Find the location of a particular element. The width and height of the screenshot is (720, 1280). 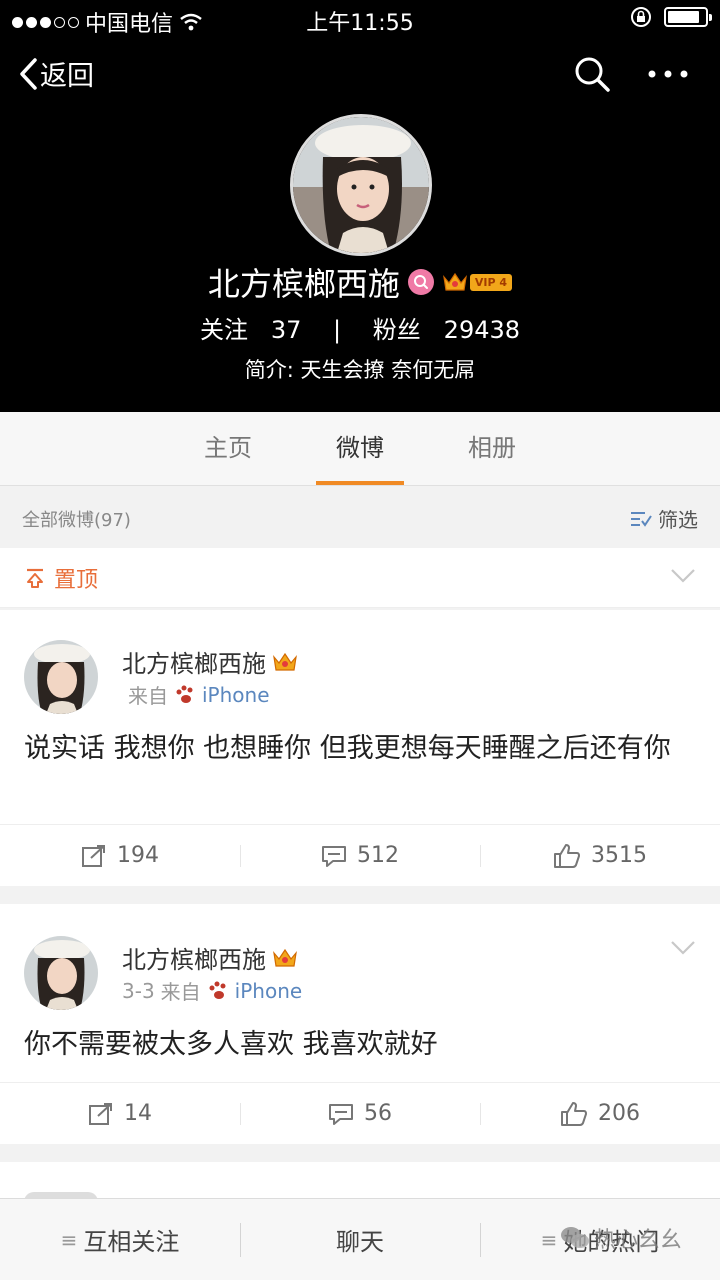

following-label: 关注 is located at coordinates (223, 330).